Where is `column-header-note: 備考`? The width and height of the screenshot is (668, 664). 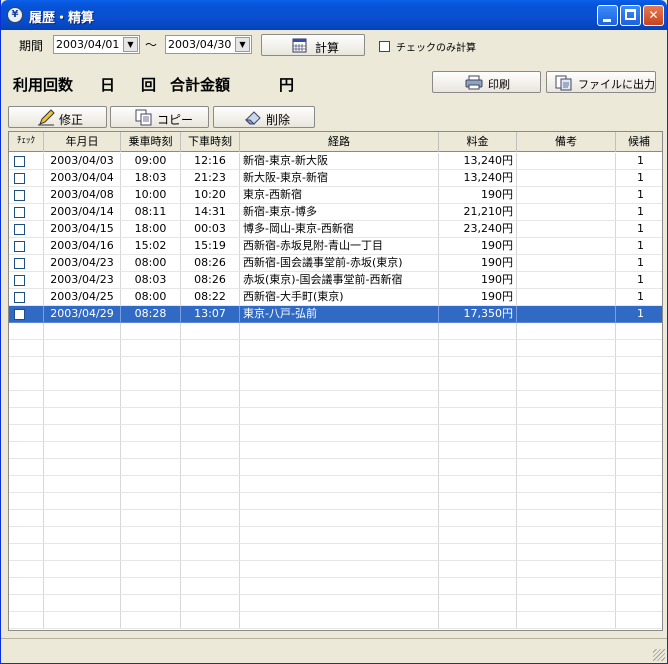
column-header-note: 備考 is located at coordinates (566, 142).